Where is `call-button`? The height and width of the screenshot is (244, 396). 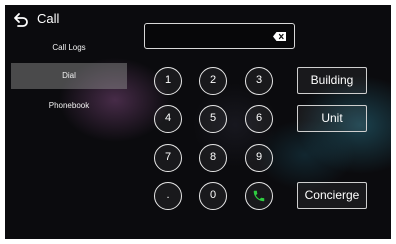 call-button is located at coordinates (259, 196).